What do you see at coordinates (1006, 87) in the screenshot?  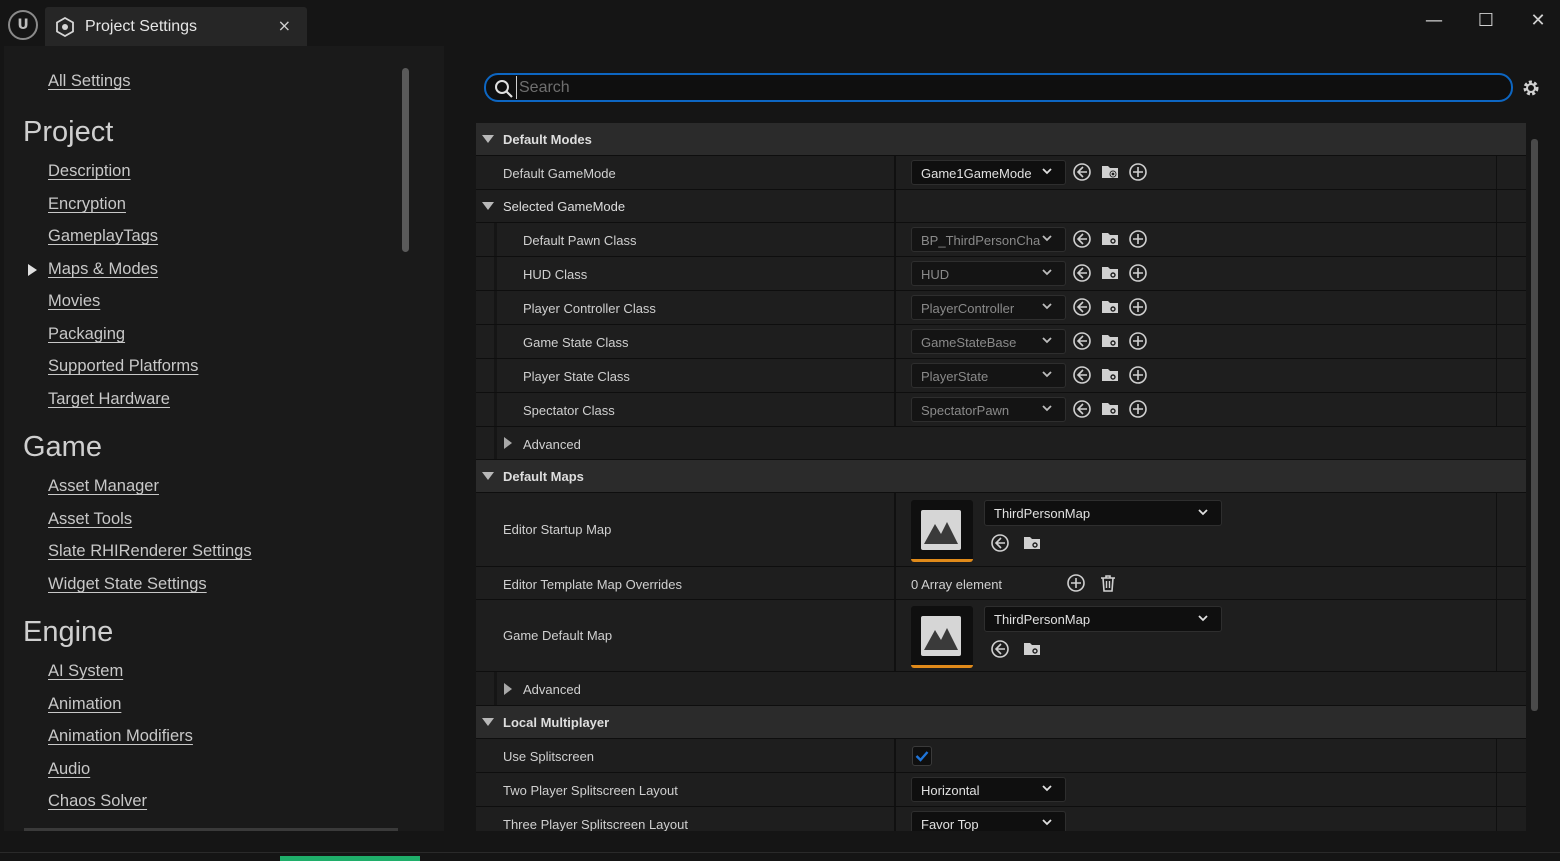 I see `search-input` at bounding box center [1006, 87].